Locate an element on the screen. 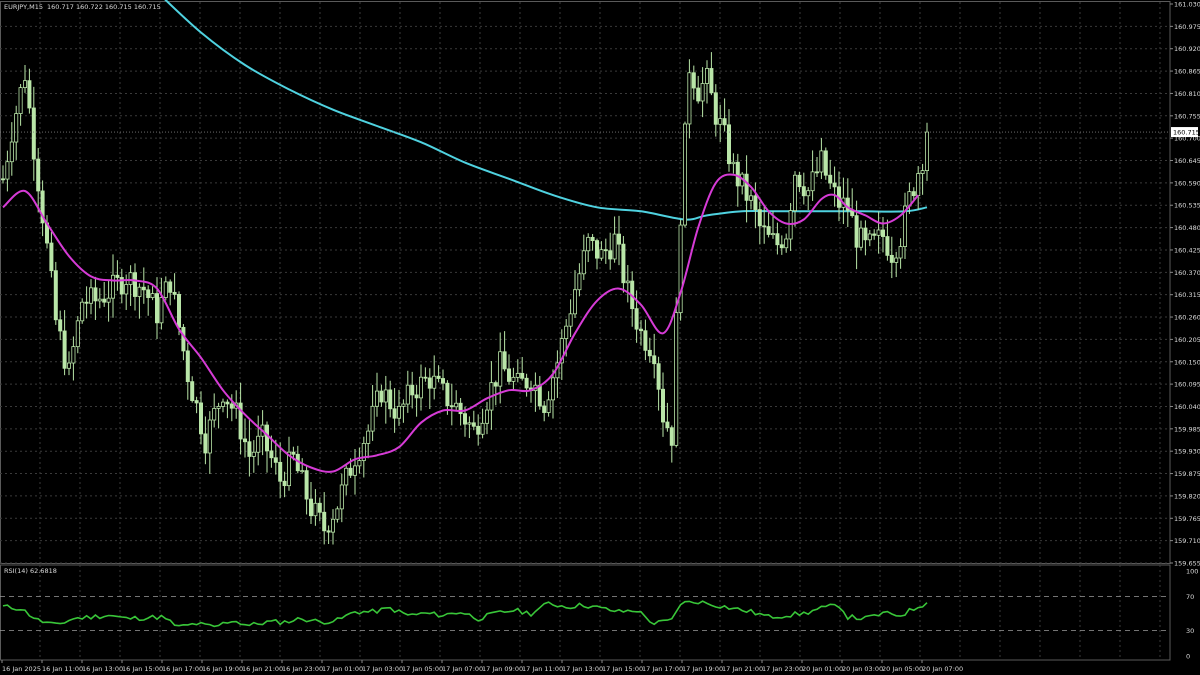 The width and height of the screenshot is (1200, 675). price-tick-label: 160.535 is located at coordinates (1187, 206).